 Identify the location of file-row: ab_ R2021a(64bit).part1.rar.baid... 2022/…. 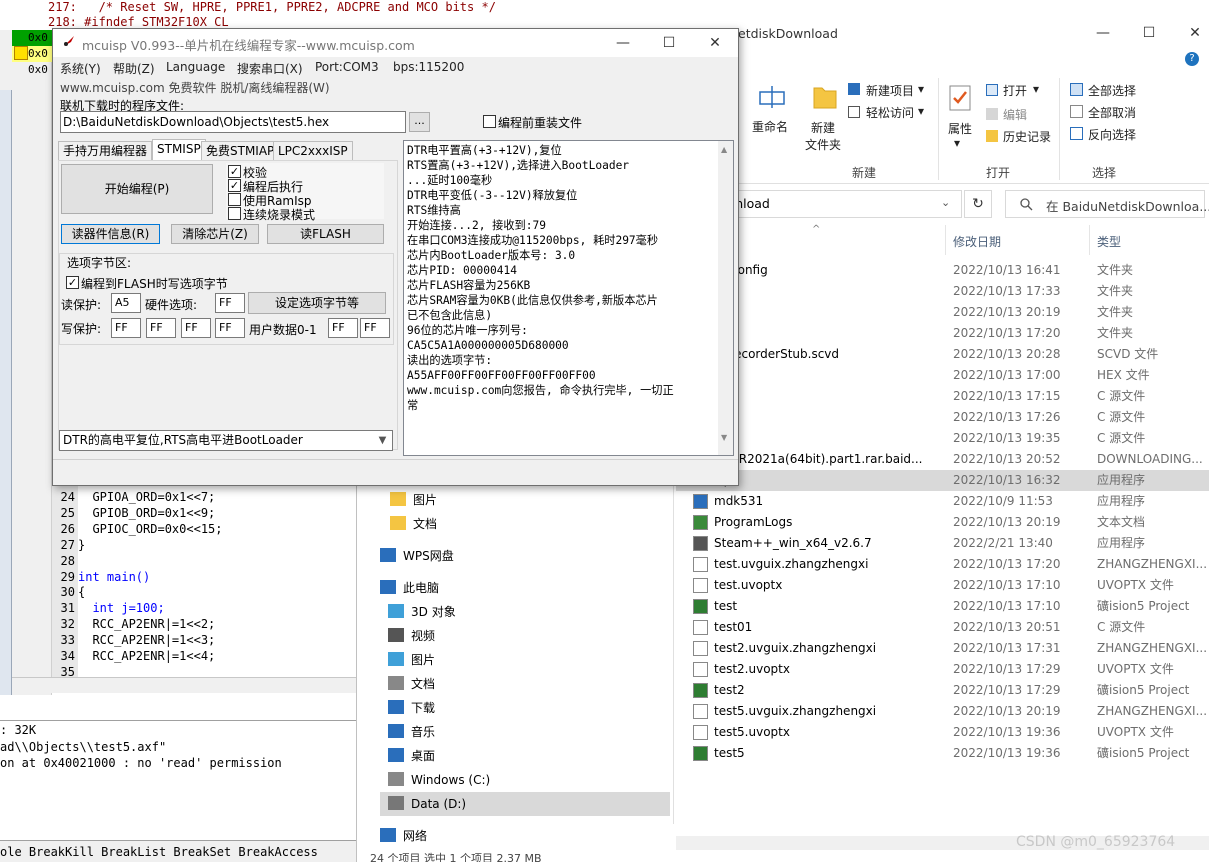
(942, 459).